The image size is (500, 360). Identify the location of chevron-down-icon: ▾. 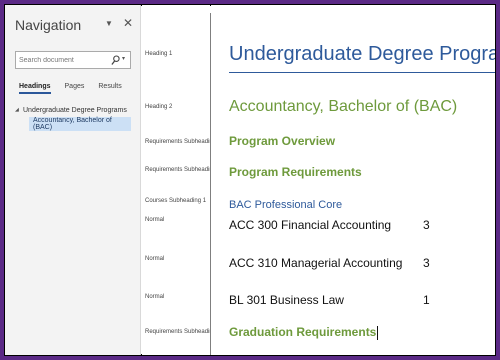
(123, 58).